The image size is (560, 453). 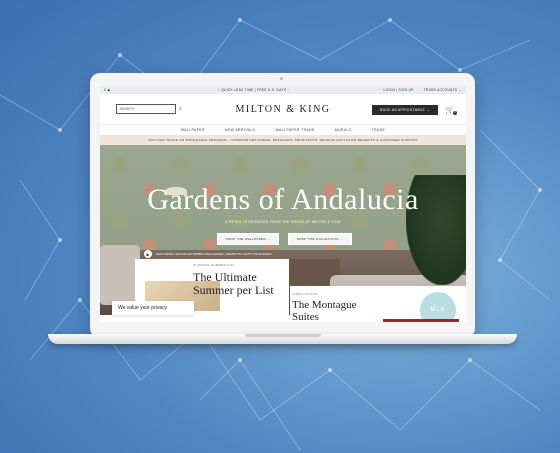 I want to click on shop-wallpaper-button: SHOP THE WALLPAPER →, so click(x=248, y=239).